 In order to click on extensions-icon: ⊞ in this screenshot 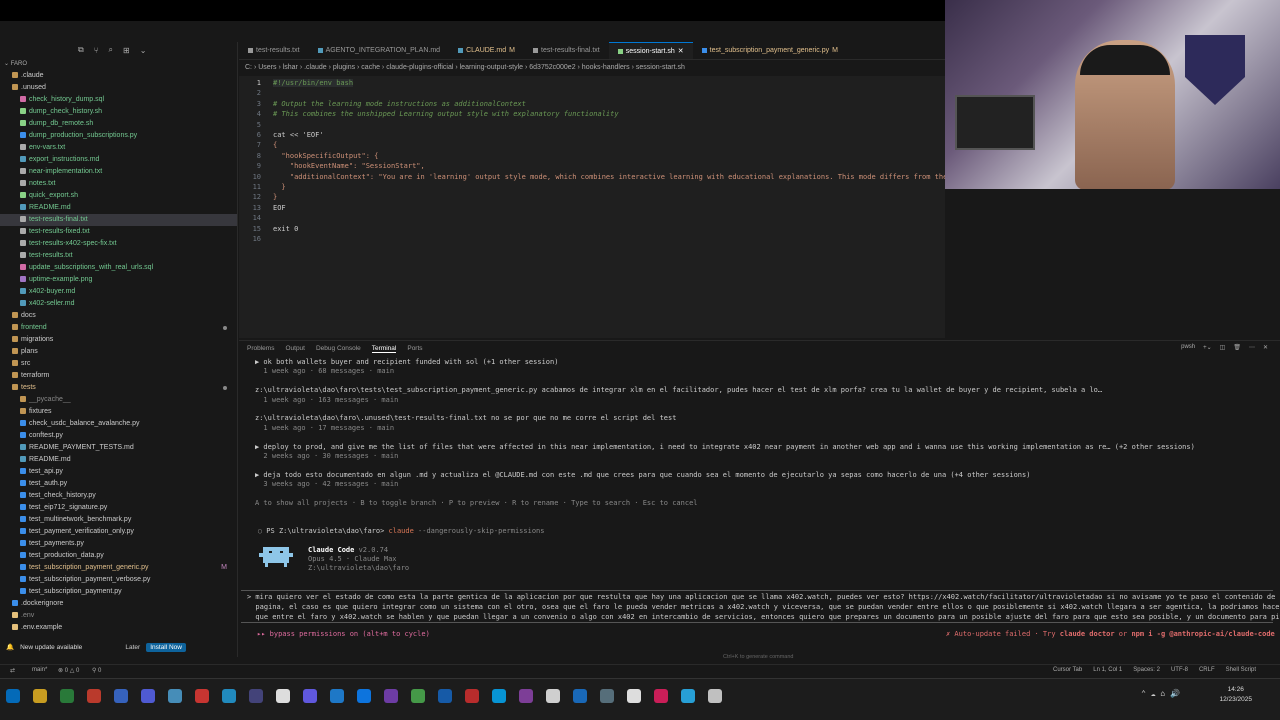, I will do `click(126, 50)`.